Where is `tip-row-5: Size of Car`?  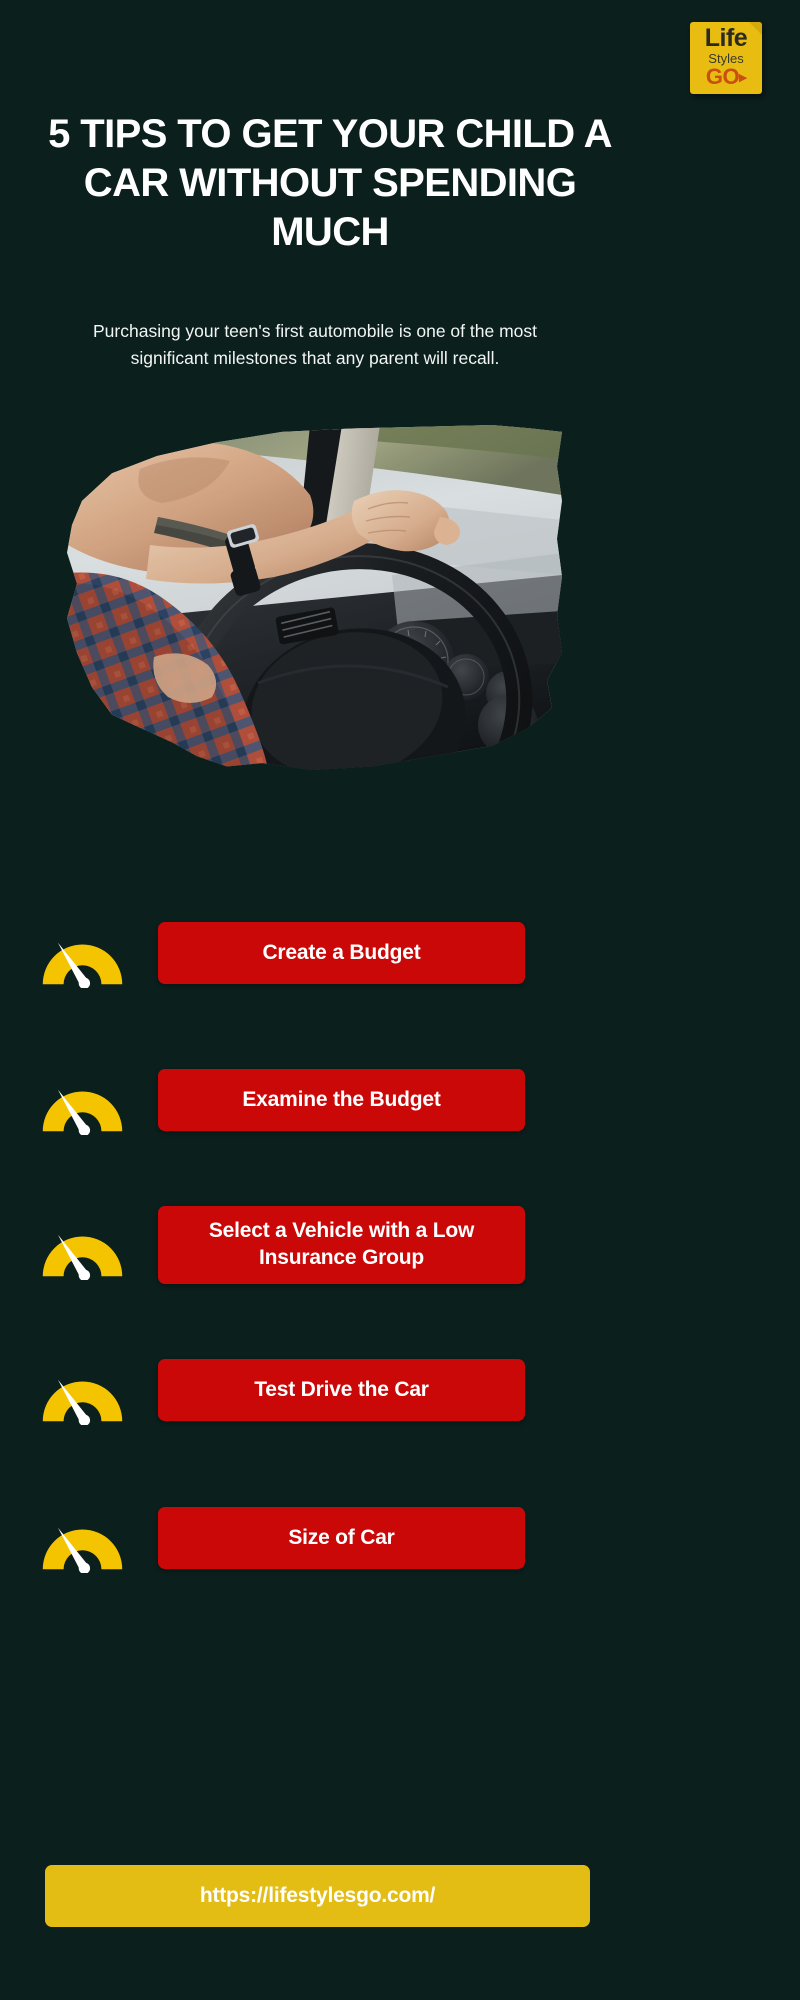 tip-row-5: Size of Car is located at coordinates (280, 1538).